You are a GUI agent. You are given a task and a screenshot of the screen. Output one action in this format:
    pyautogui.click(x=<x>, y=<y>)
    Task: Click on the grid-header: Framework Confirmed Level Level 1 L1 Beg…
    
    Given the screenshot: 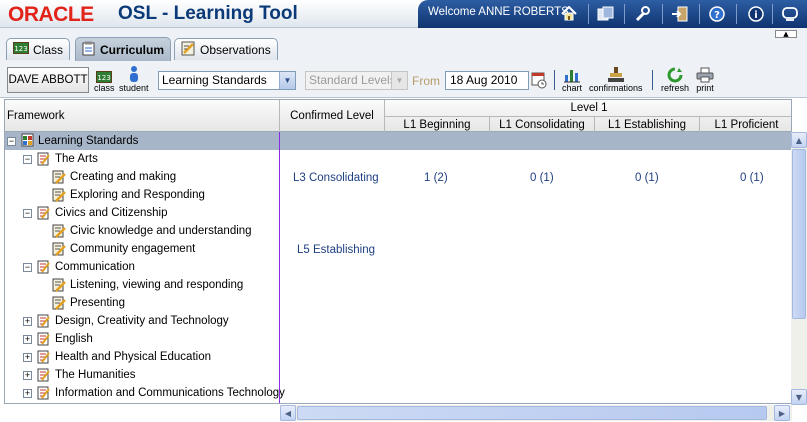 What is the action you would take?
    pyautogui.click(x=398, y=116)
    